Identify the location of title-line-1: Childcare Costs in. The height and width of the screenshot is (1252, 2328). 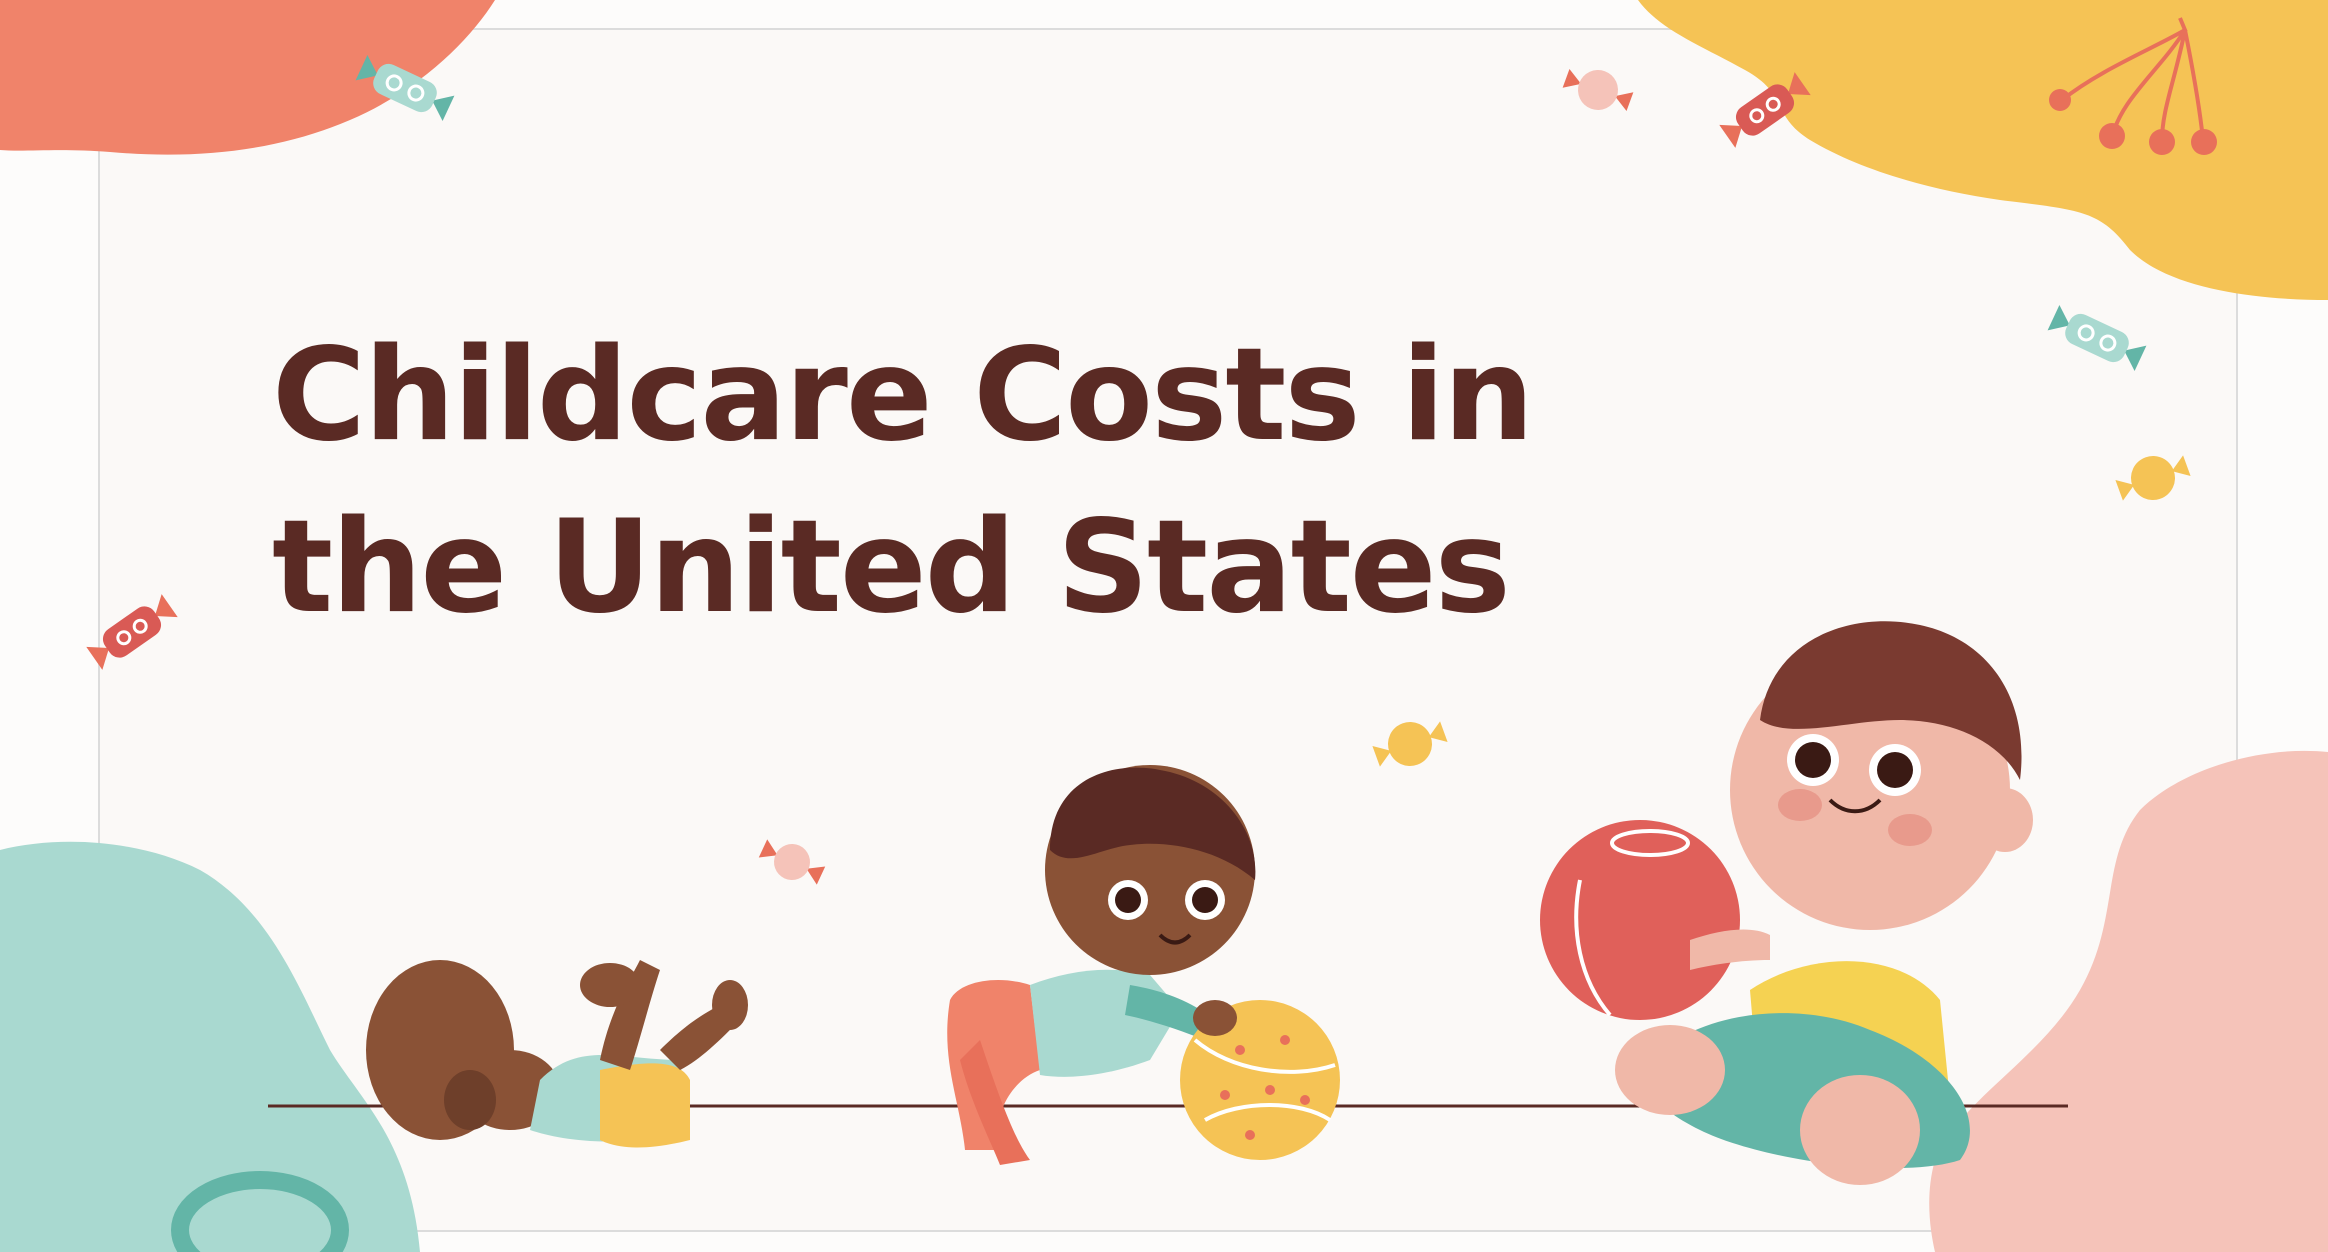
(903, 395).